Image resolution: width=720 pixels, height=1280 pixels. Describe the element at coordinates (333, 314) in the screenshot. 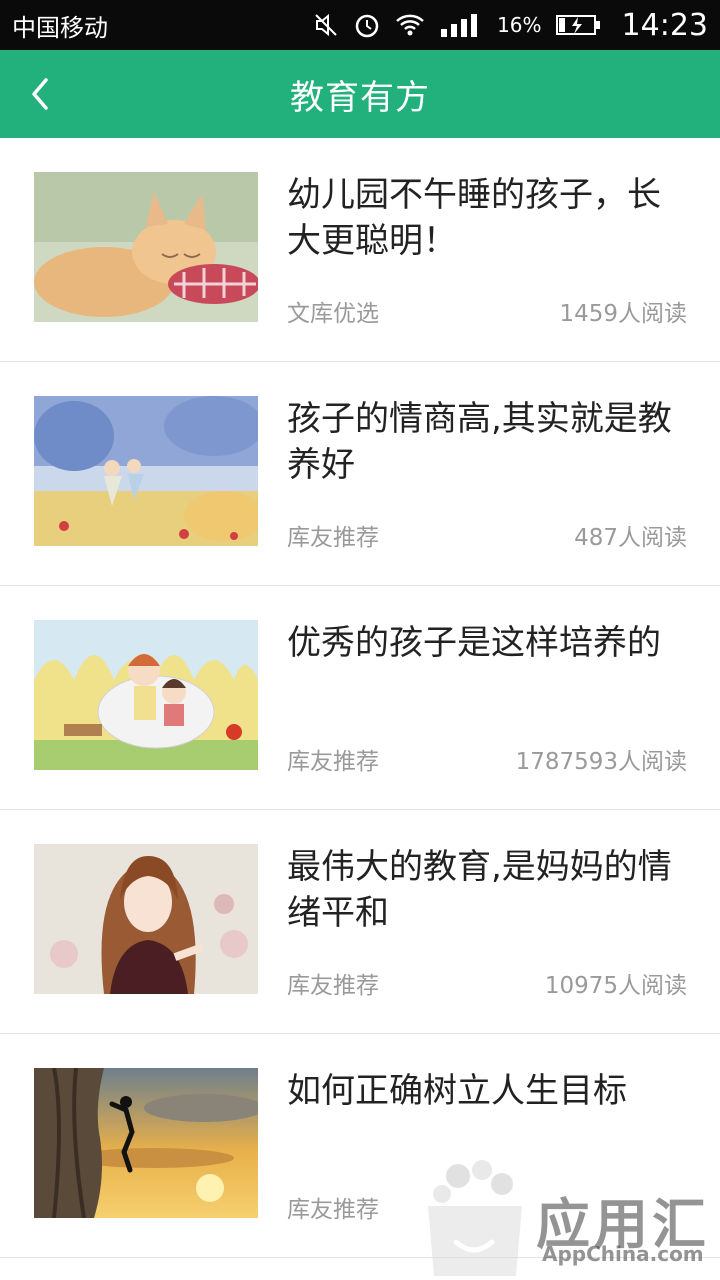

I see `article-source: 文库优选` at that location.